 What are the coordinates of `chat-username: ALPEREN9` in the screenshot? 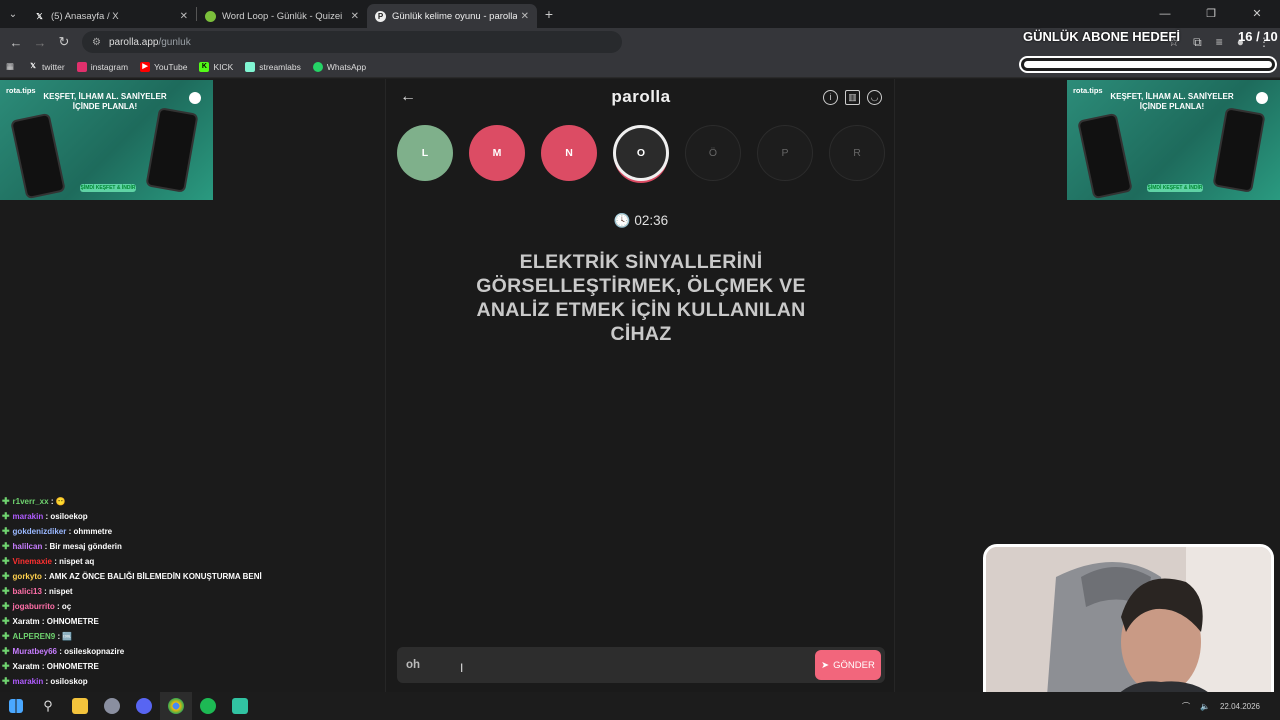 It's located at (34, 636).